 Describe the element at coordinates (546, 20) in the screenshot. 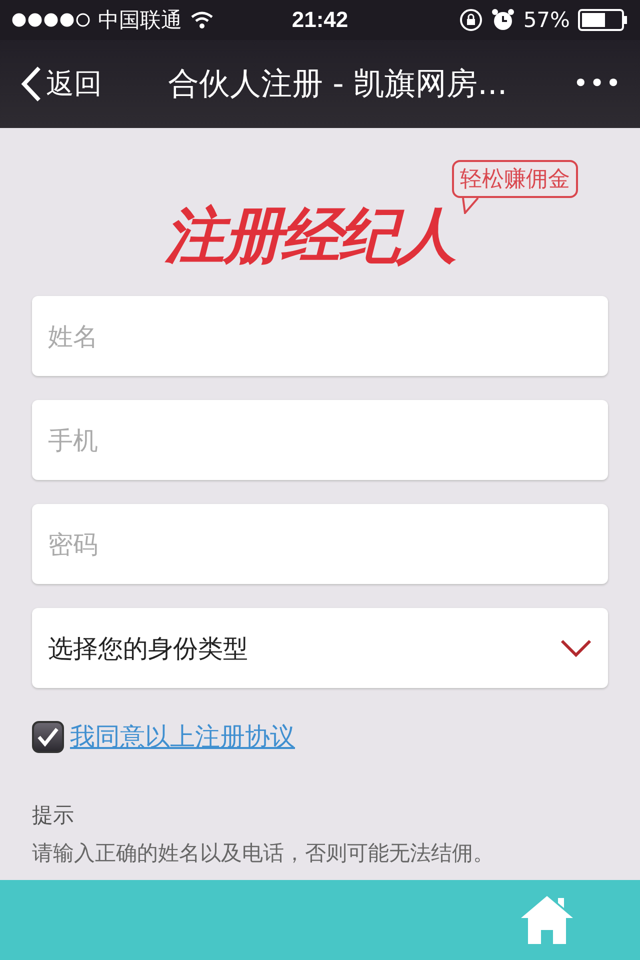

I see `battery-percent: 57%` at that location.